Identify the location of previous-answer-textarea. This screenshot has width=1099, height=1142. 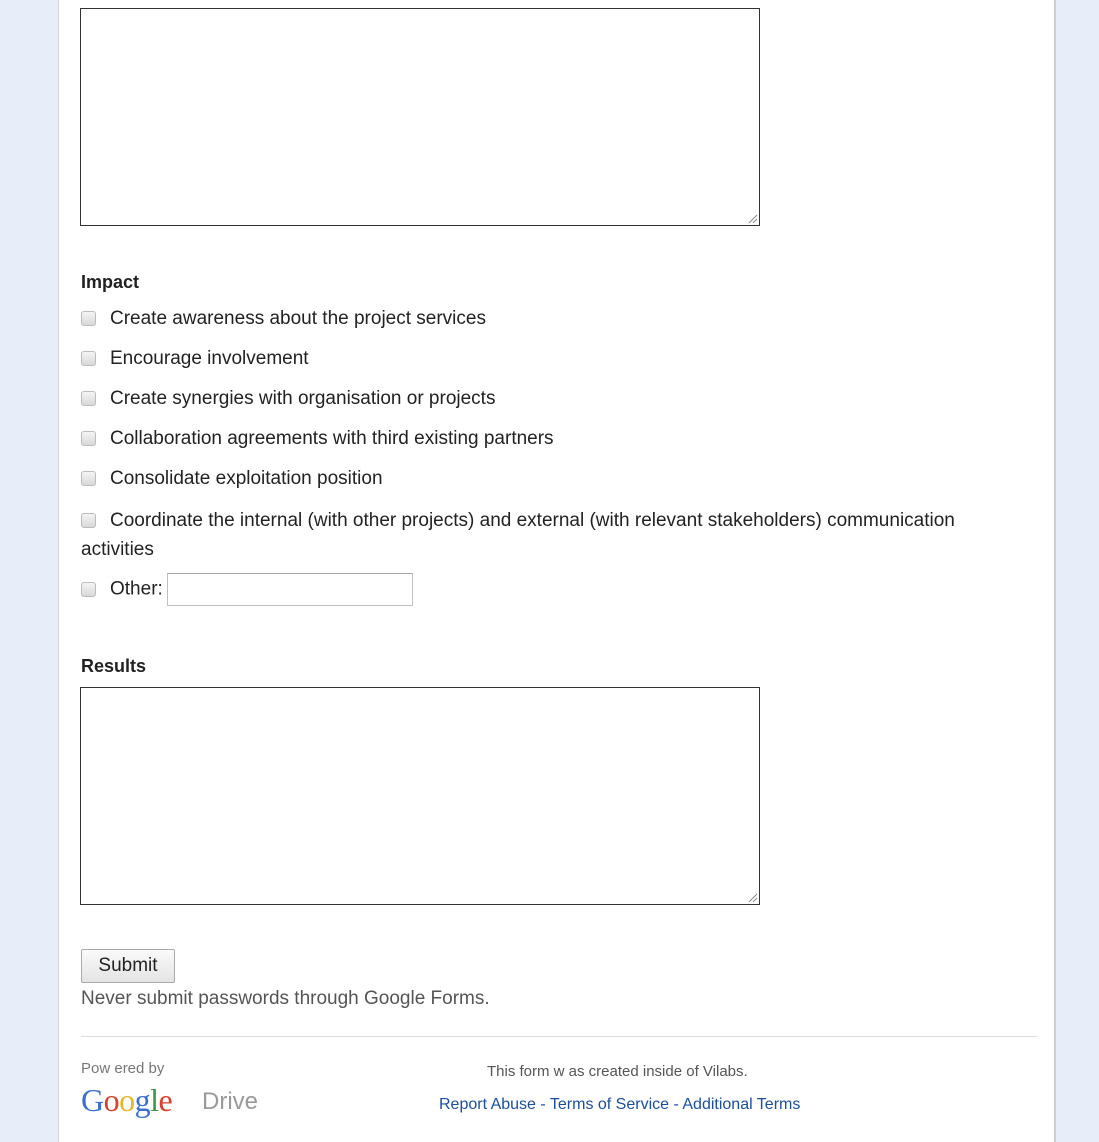
(420, 117).